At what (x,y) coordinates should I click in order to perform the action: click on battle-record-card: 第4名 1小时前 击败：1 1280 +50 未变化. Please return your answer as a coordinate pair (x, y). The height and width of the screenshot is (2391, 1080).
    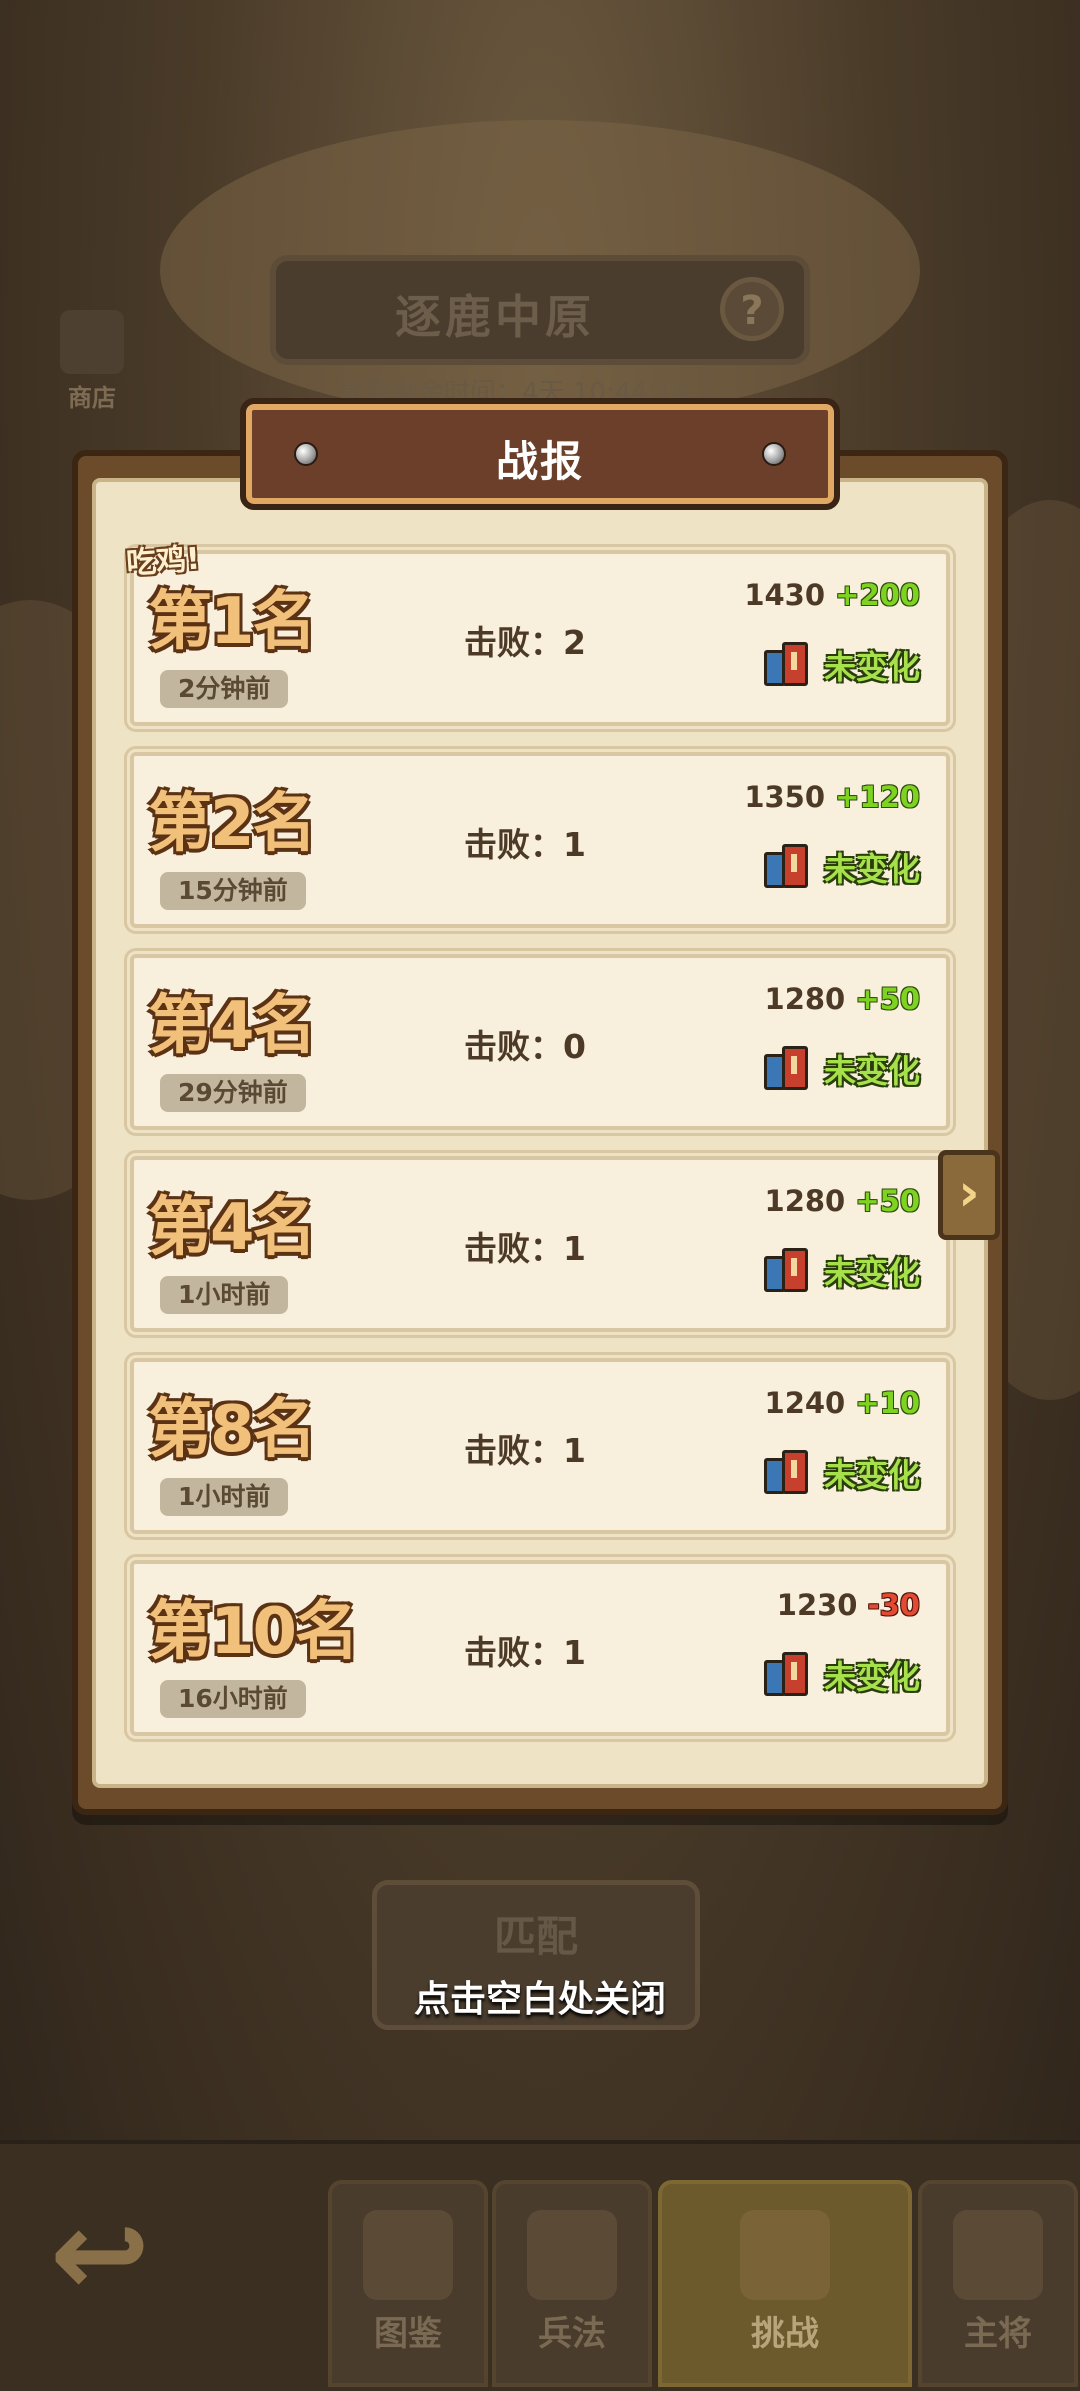
    Looking at the image, I should click on (540, 1244).